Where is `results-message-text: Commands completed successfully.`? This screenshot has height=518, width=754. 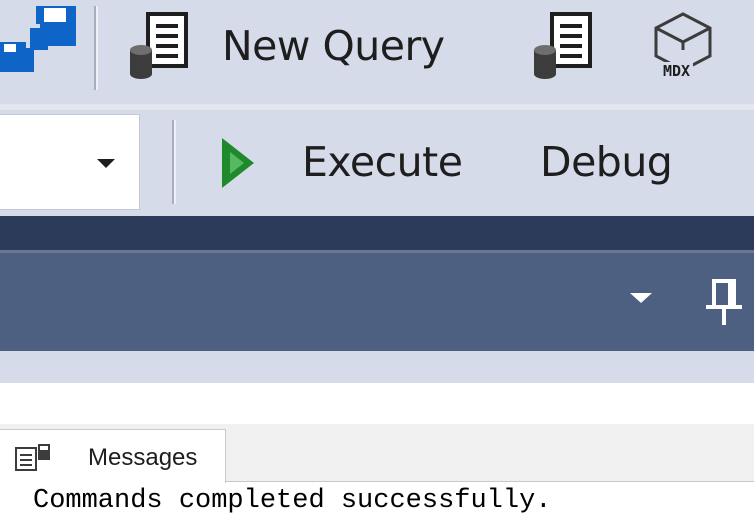
results-message-text: Commands completed successfully. is located at coordinates (292, 501).